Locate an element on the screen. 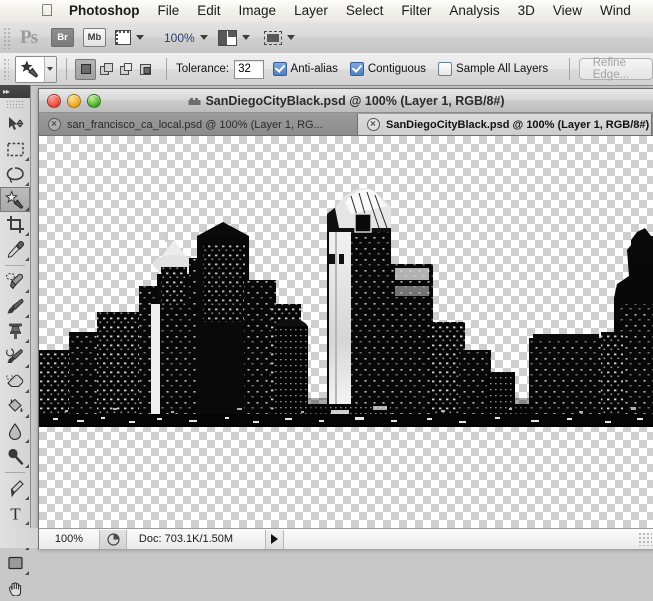 This screenshot has height=601, width=653. application-bar: Ps Br Mb 100% is located at coordinates (326, 38).